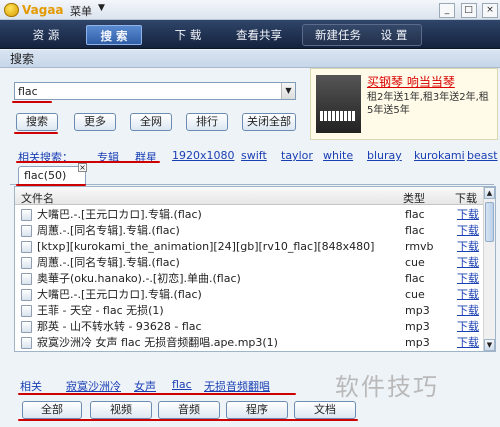 The image size is (500, 427). Describe the element at coordinates (466, 198) in the screenshot. I see `column-download: 下载` at that location.